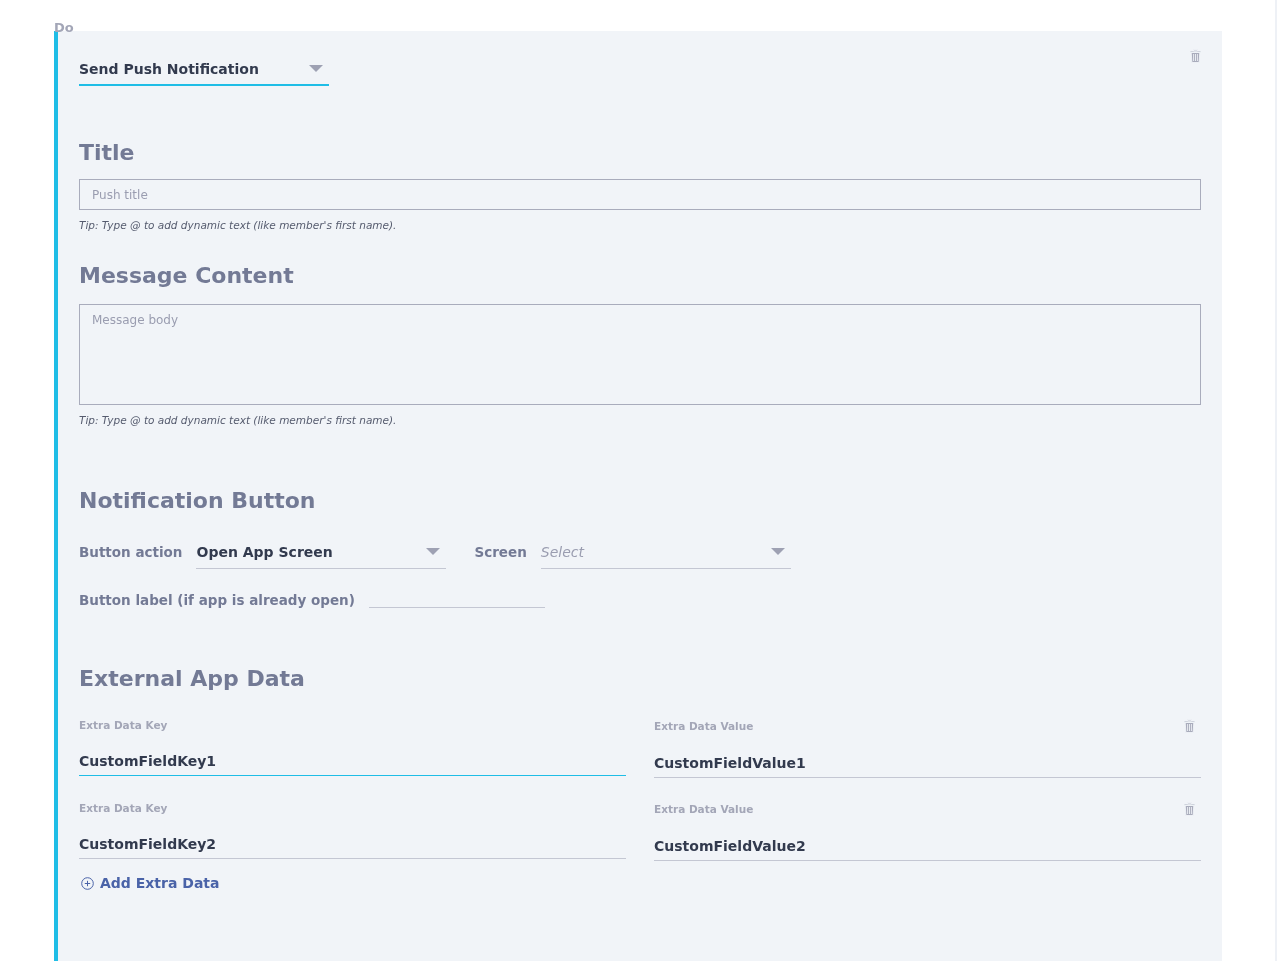 The height and width of the screenshot is (961, 1279). I want to click on value-input: CustomFieldValue1, so click(927, 766).